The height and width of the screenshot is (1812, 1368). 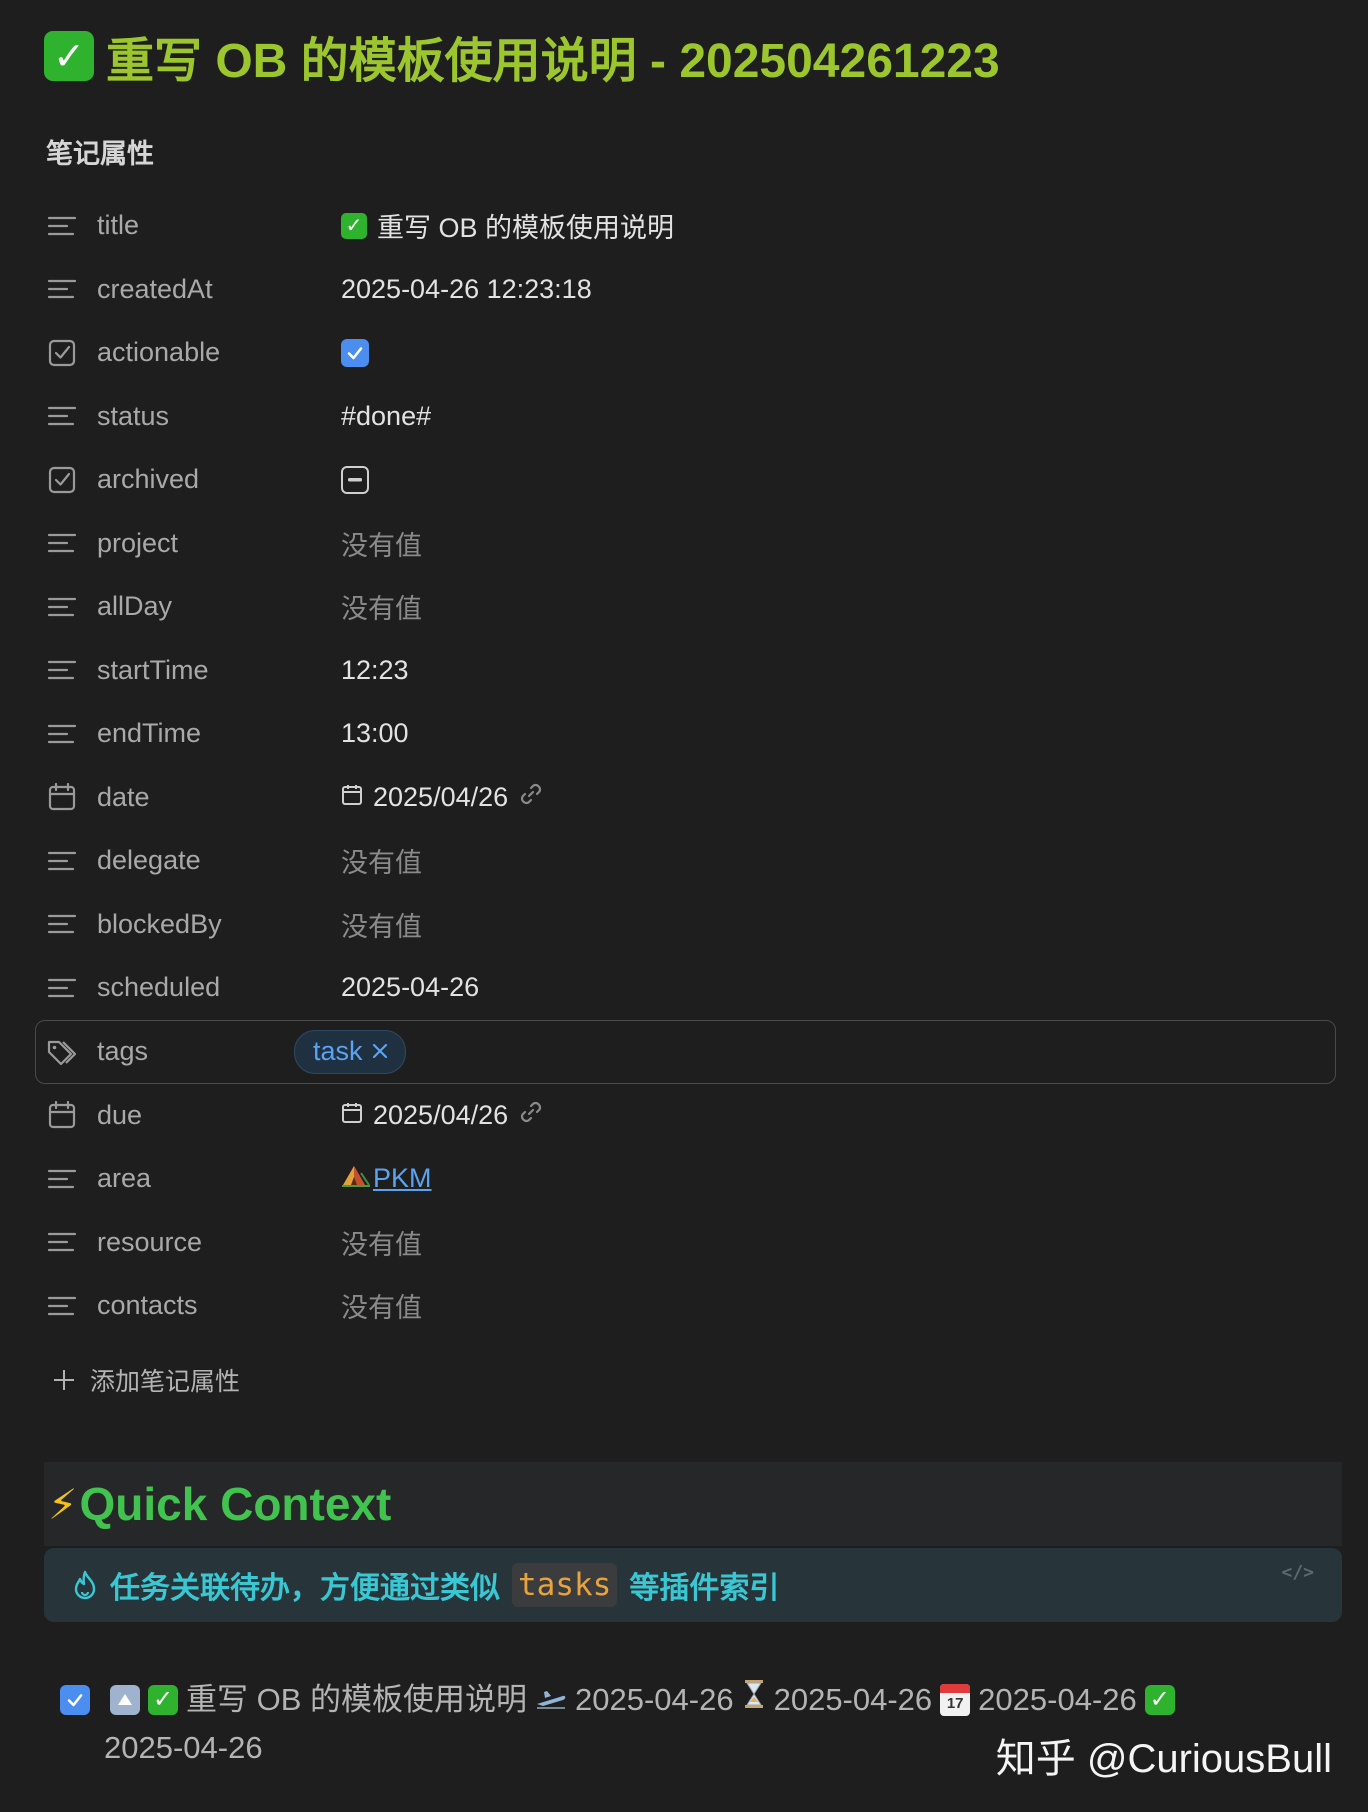 What do you see at coordinates (466, 289) in the screenshot?
I see `property-value-createdAt: 2025-04-26 12:23:18` at bounding box center [466, 289].